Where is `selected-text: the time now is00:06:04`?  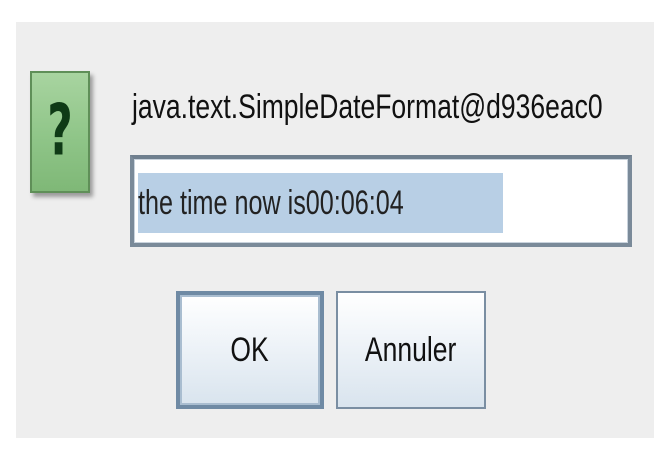 selected-text: the time now is00:06:04 is located at coordinates (321, 203).